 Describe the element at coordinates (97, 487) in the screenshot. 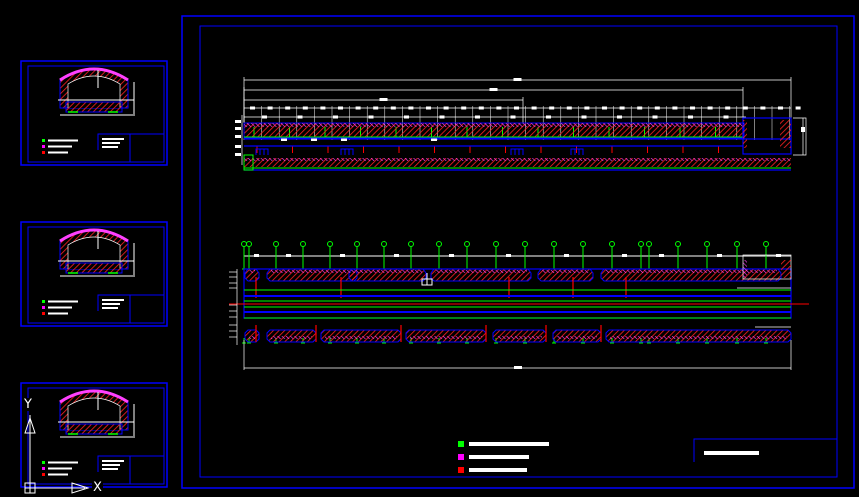

I see `x-axis-label: X` at that location.